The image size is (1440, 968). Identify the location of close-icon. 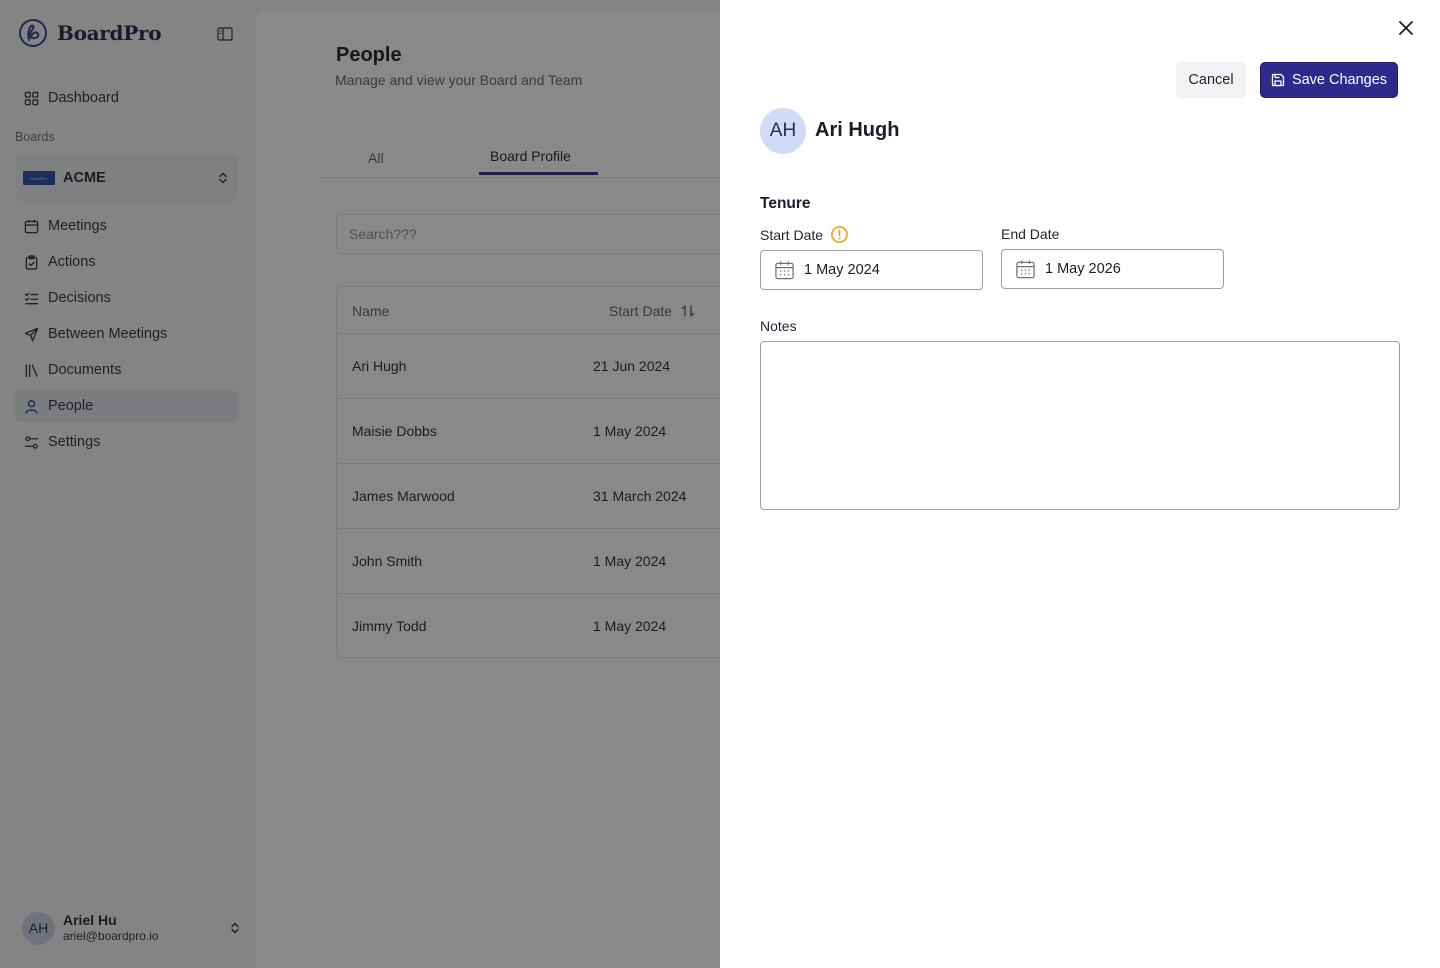
(1406, 28).